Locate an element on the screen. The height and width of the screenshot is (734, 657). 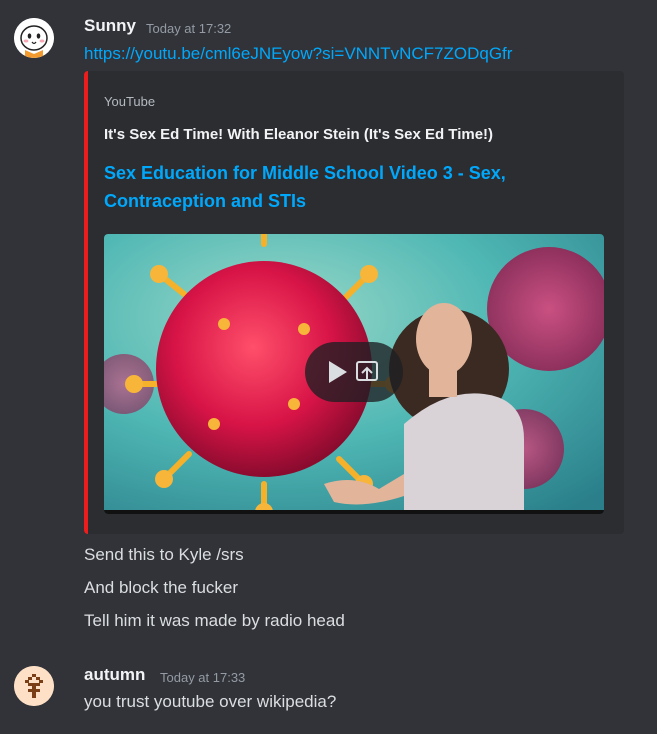
embed-provider: YouTube is located at coordinates (130, 101).